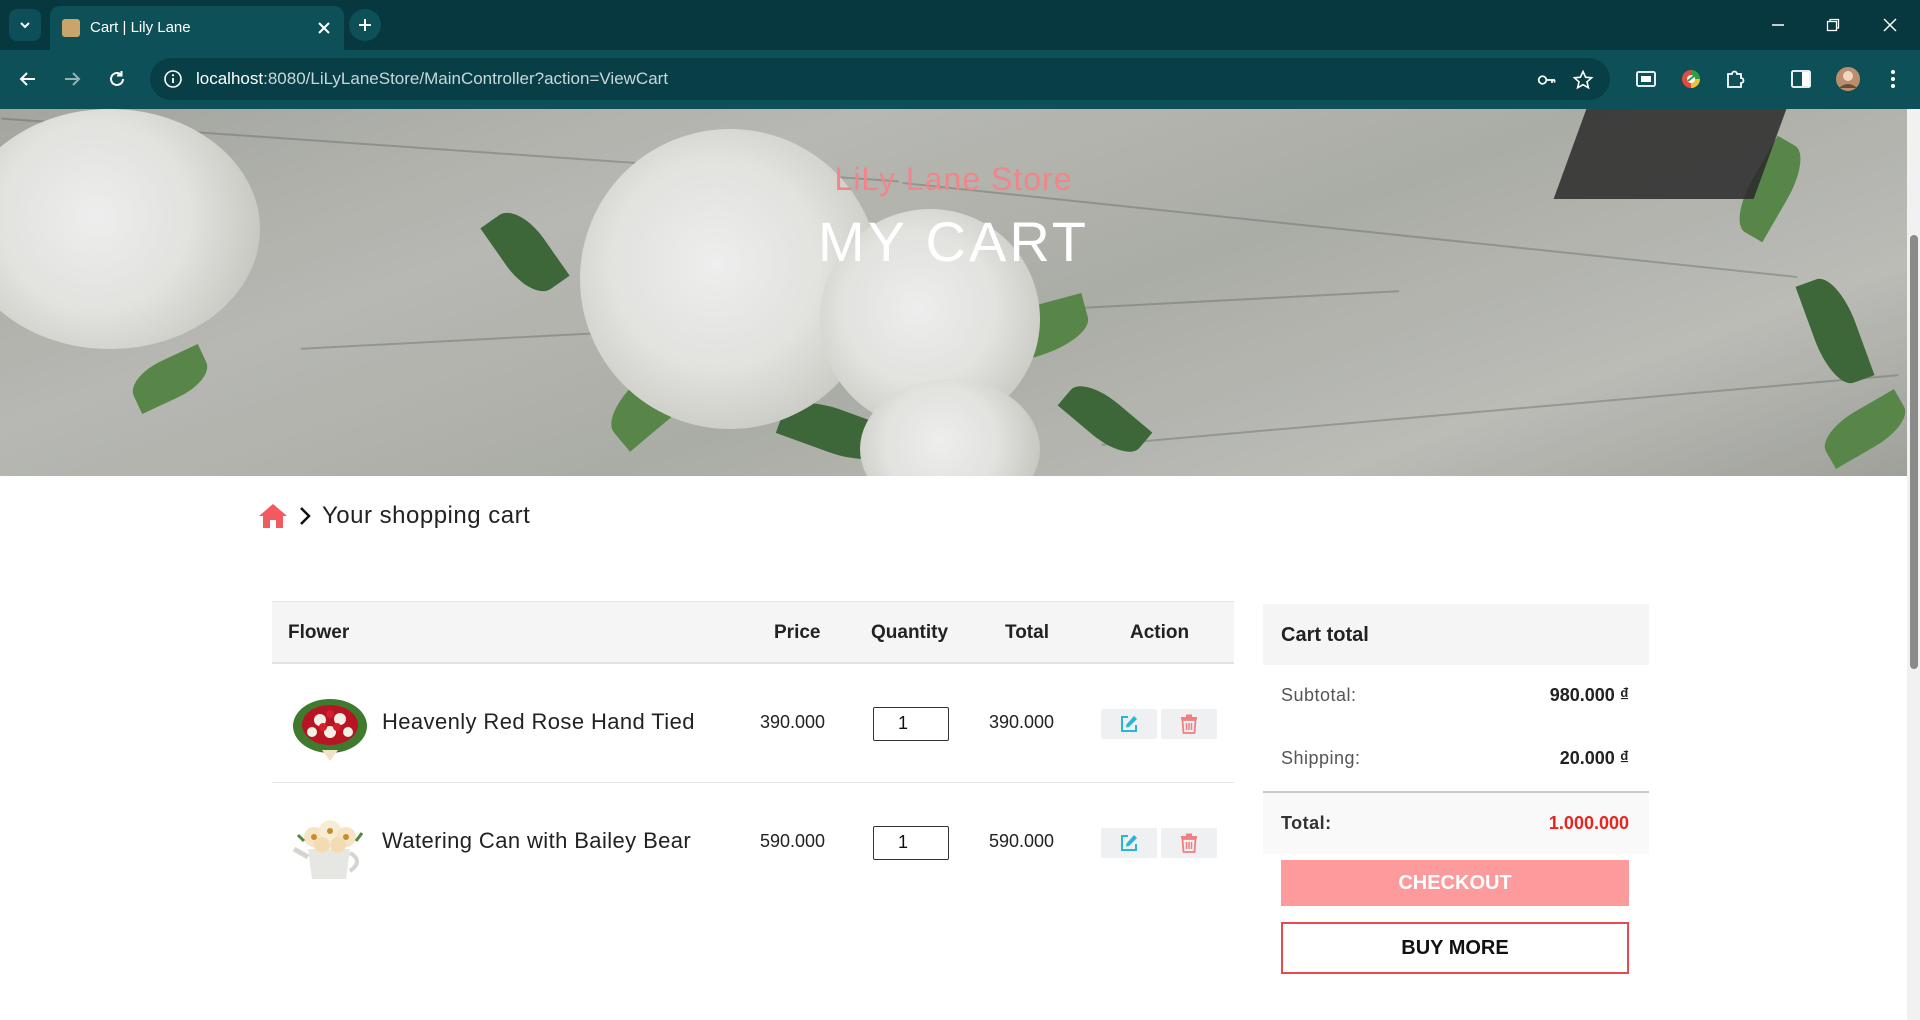 The height and width of the screenshot is (1020, 1920). What do you see at coordinates (319, 632) in the screenshot?
I see `column-header-flower: Flower` at bounding box center [319, 632].